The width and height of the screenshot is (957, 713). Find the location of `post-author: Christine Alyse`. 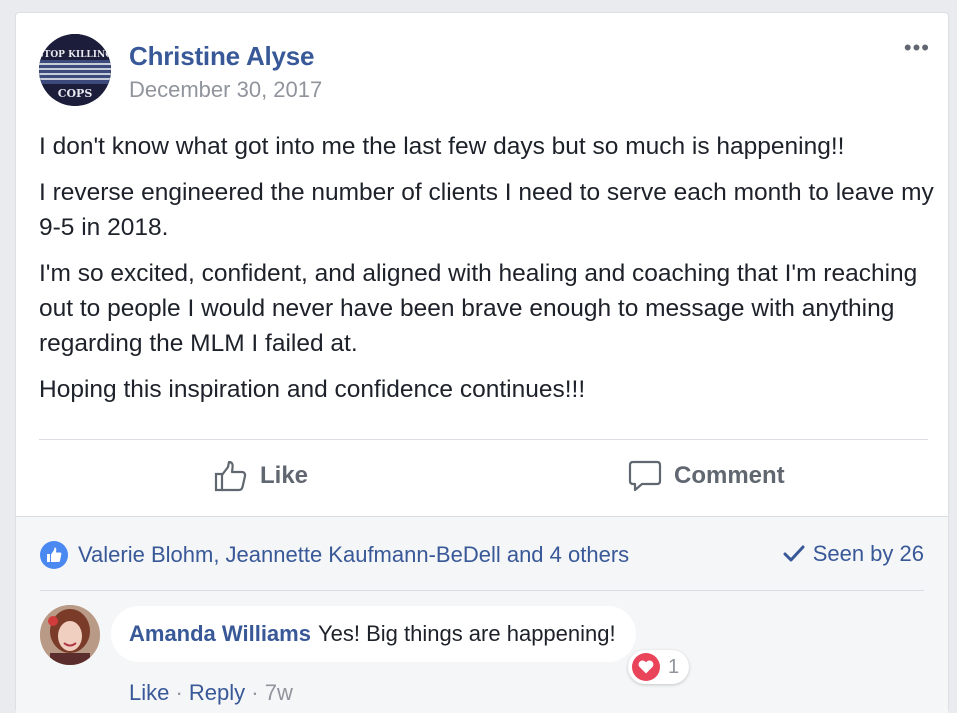

post-author: Christine Alyse is located at coordinates (222, 56).